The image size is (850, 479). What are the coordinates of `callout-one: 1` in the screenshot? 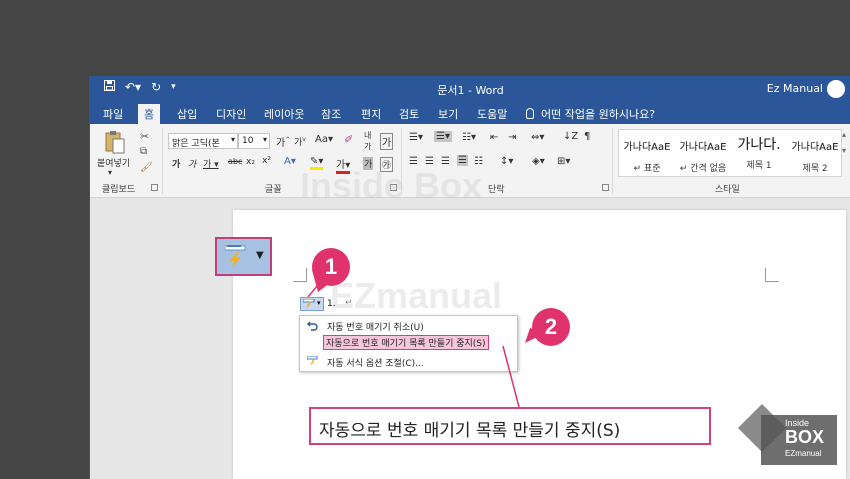 It's located at (331, 267).